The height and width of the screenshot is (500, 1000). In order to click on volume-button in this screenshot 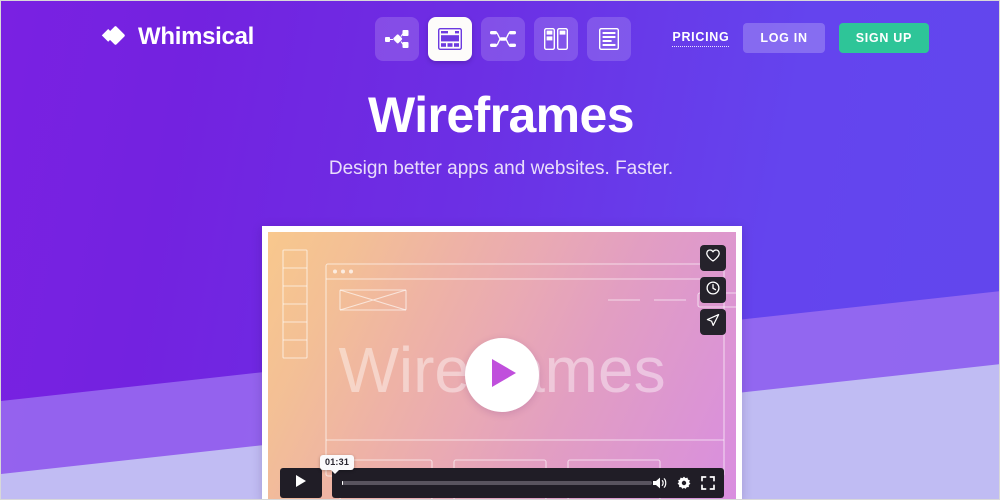, I will do `click(659, 483)`.